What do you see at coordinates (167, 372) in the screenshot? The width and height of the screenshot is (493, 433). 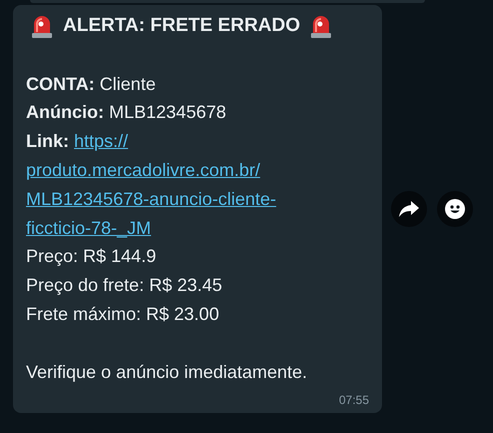 I see `message-line: Verifique o anúncio imediatamente.` at bounding box center [167, 372].